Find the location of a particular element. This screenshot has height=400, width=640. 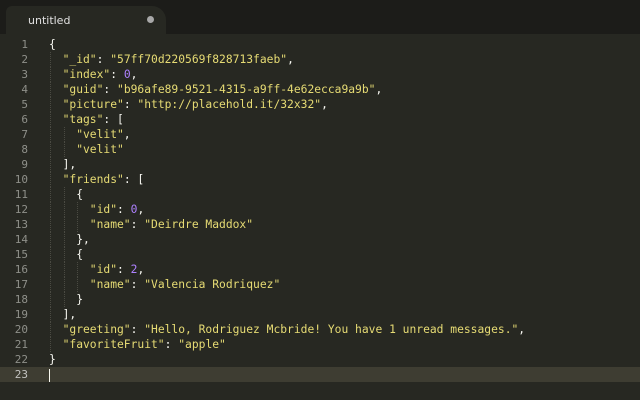

json-string: "Deirdre Maddox" is located at coordinates (199, 224).